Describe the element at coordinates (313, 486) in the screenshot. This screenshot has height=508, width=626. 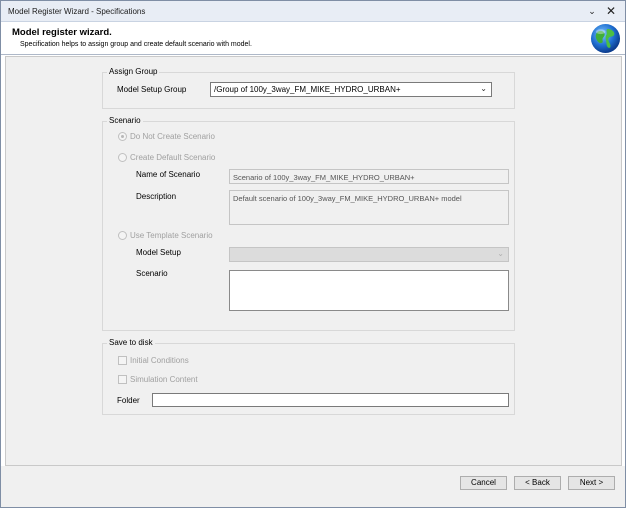
I see `wizard-footer: Cancel < Back Next >` at that location.